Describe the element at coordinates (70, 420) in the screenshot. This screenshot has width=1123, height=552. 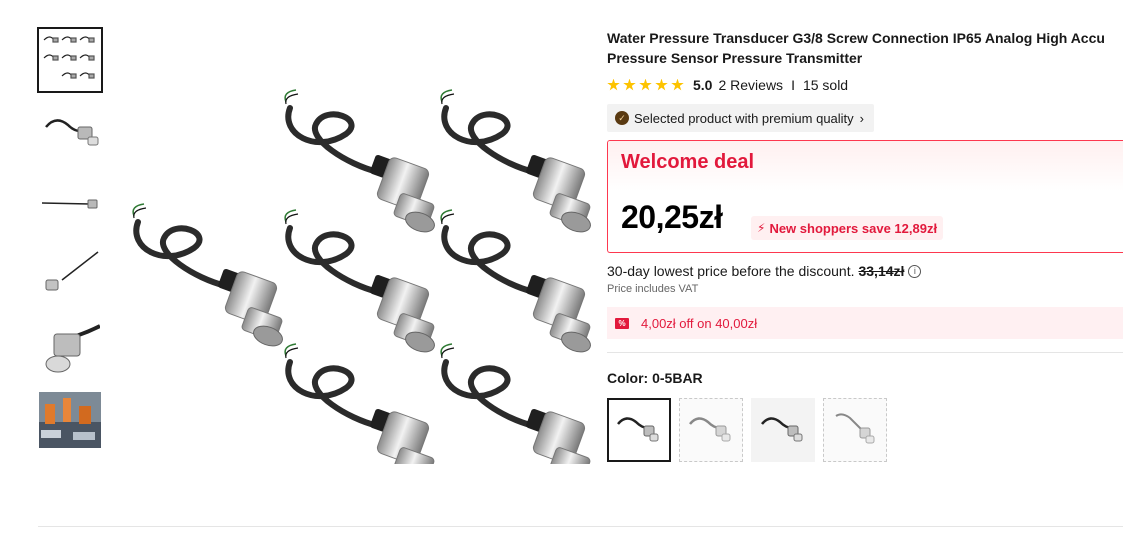
I see `thumbnail-factory-scene` at that location.